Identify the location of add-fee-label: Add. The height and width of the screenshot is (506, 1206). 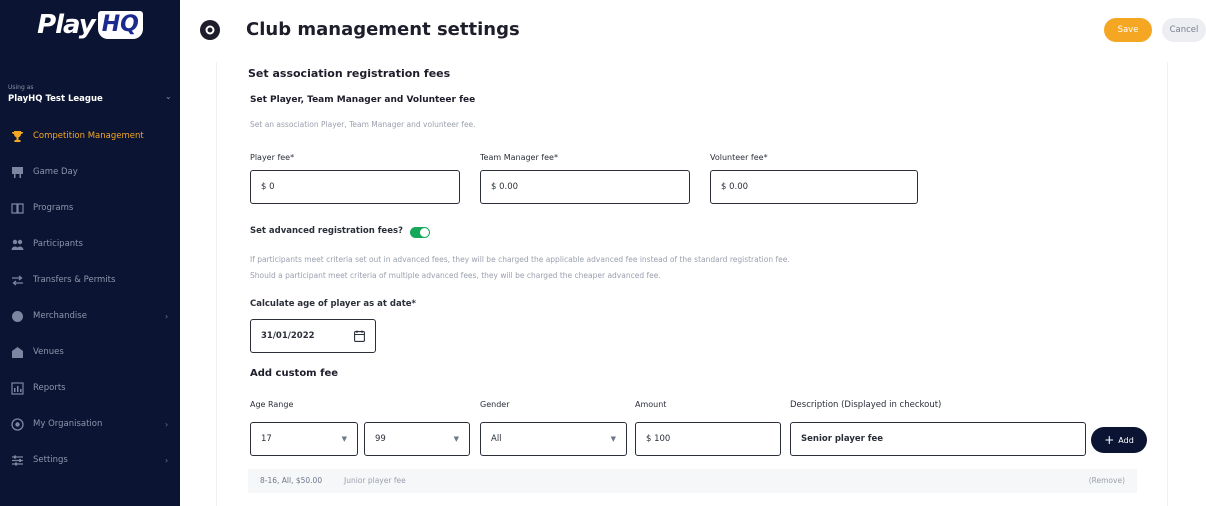
(1126, 440).